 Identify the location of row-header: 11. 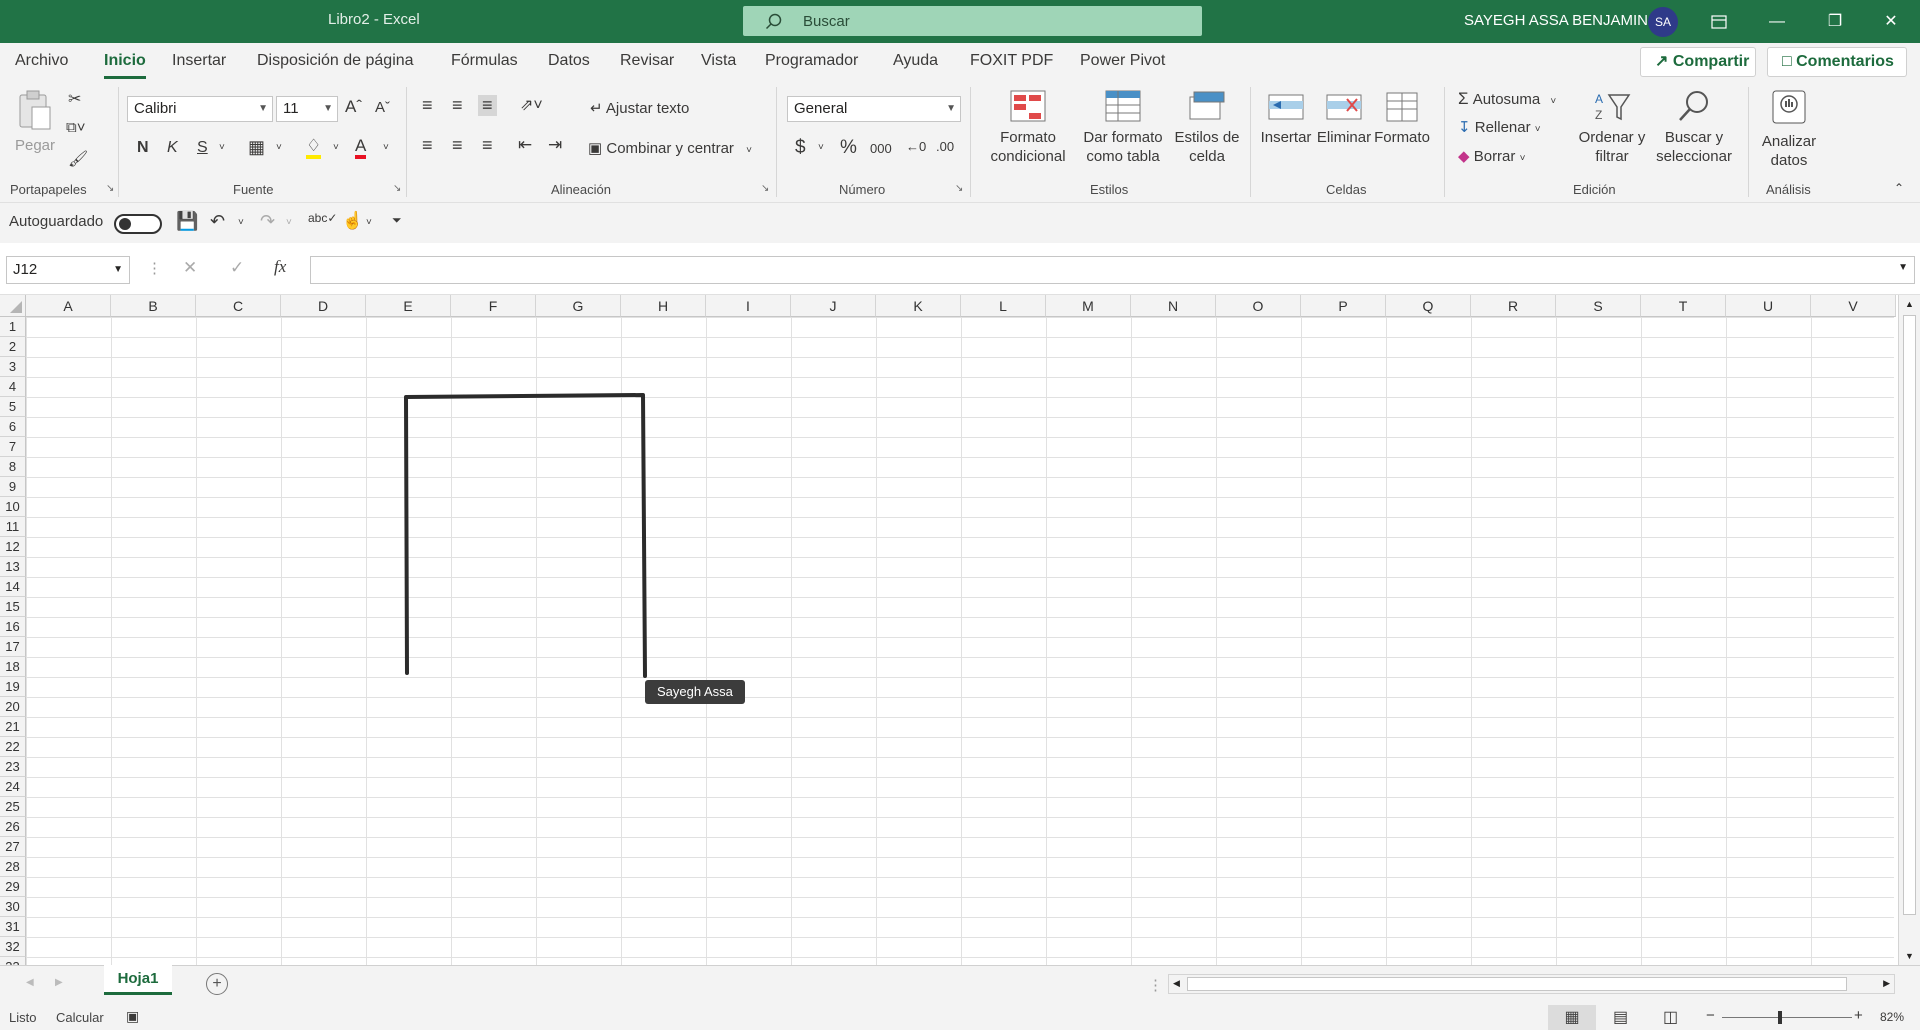
(13, 527).